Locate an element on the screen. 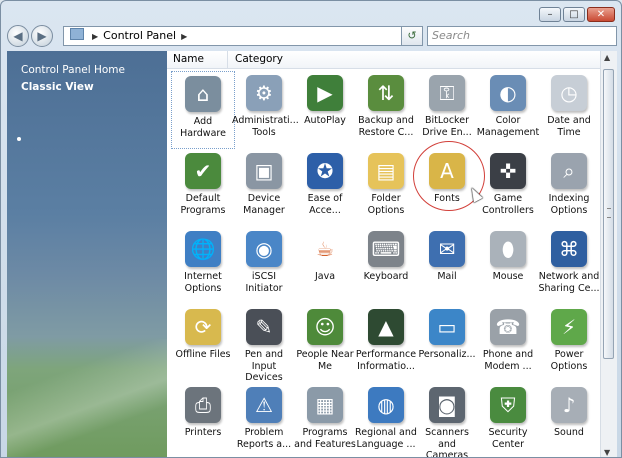 This screenshot has height=458, width=622. item-folder-options: ▤ Folder Options is located at coordinates (386, 188).